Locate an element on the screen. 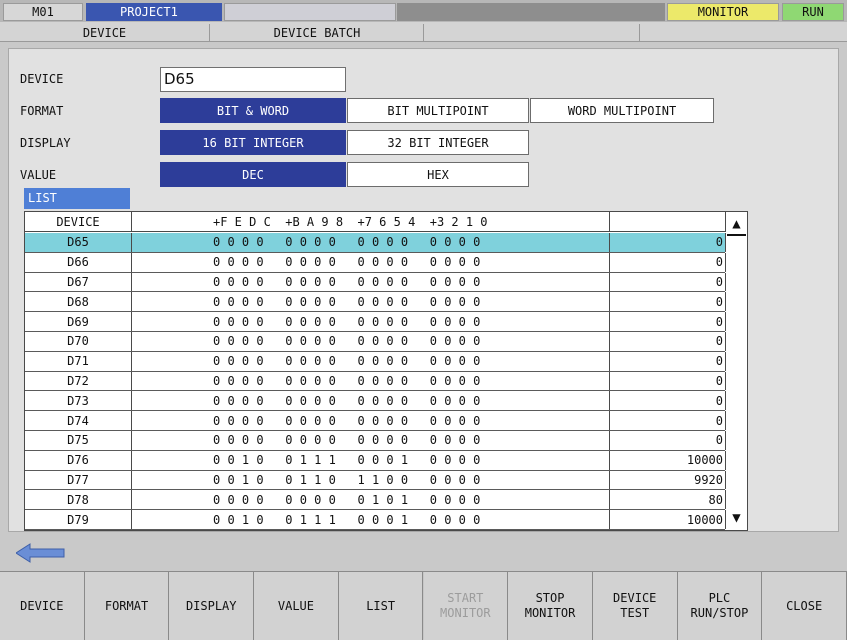 The image size is (847, 640). table-row: D78 0 0 0 0 0 0 0 0 0 1 0 1 0 0 0 0 80 is located at coordinates (375, 500).